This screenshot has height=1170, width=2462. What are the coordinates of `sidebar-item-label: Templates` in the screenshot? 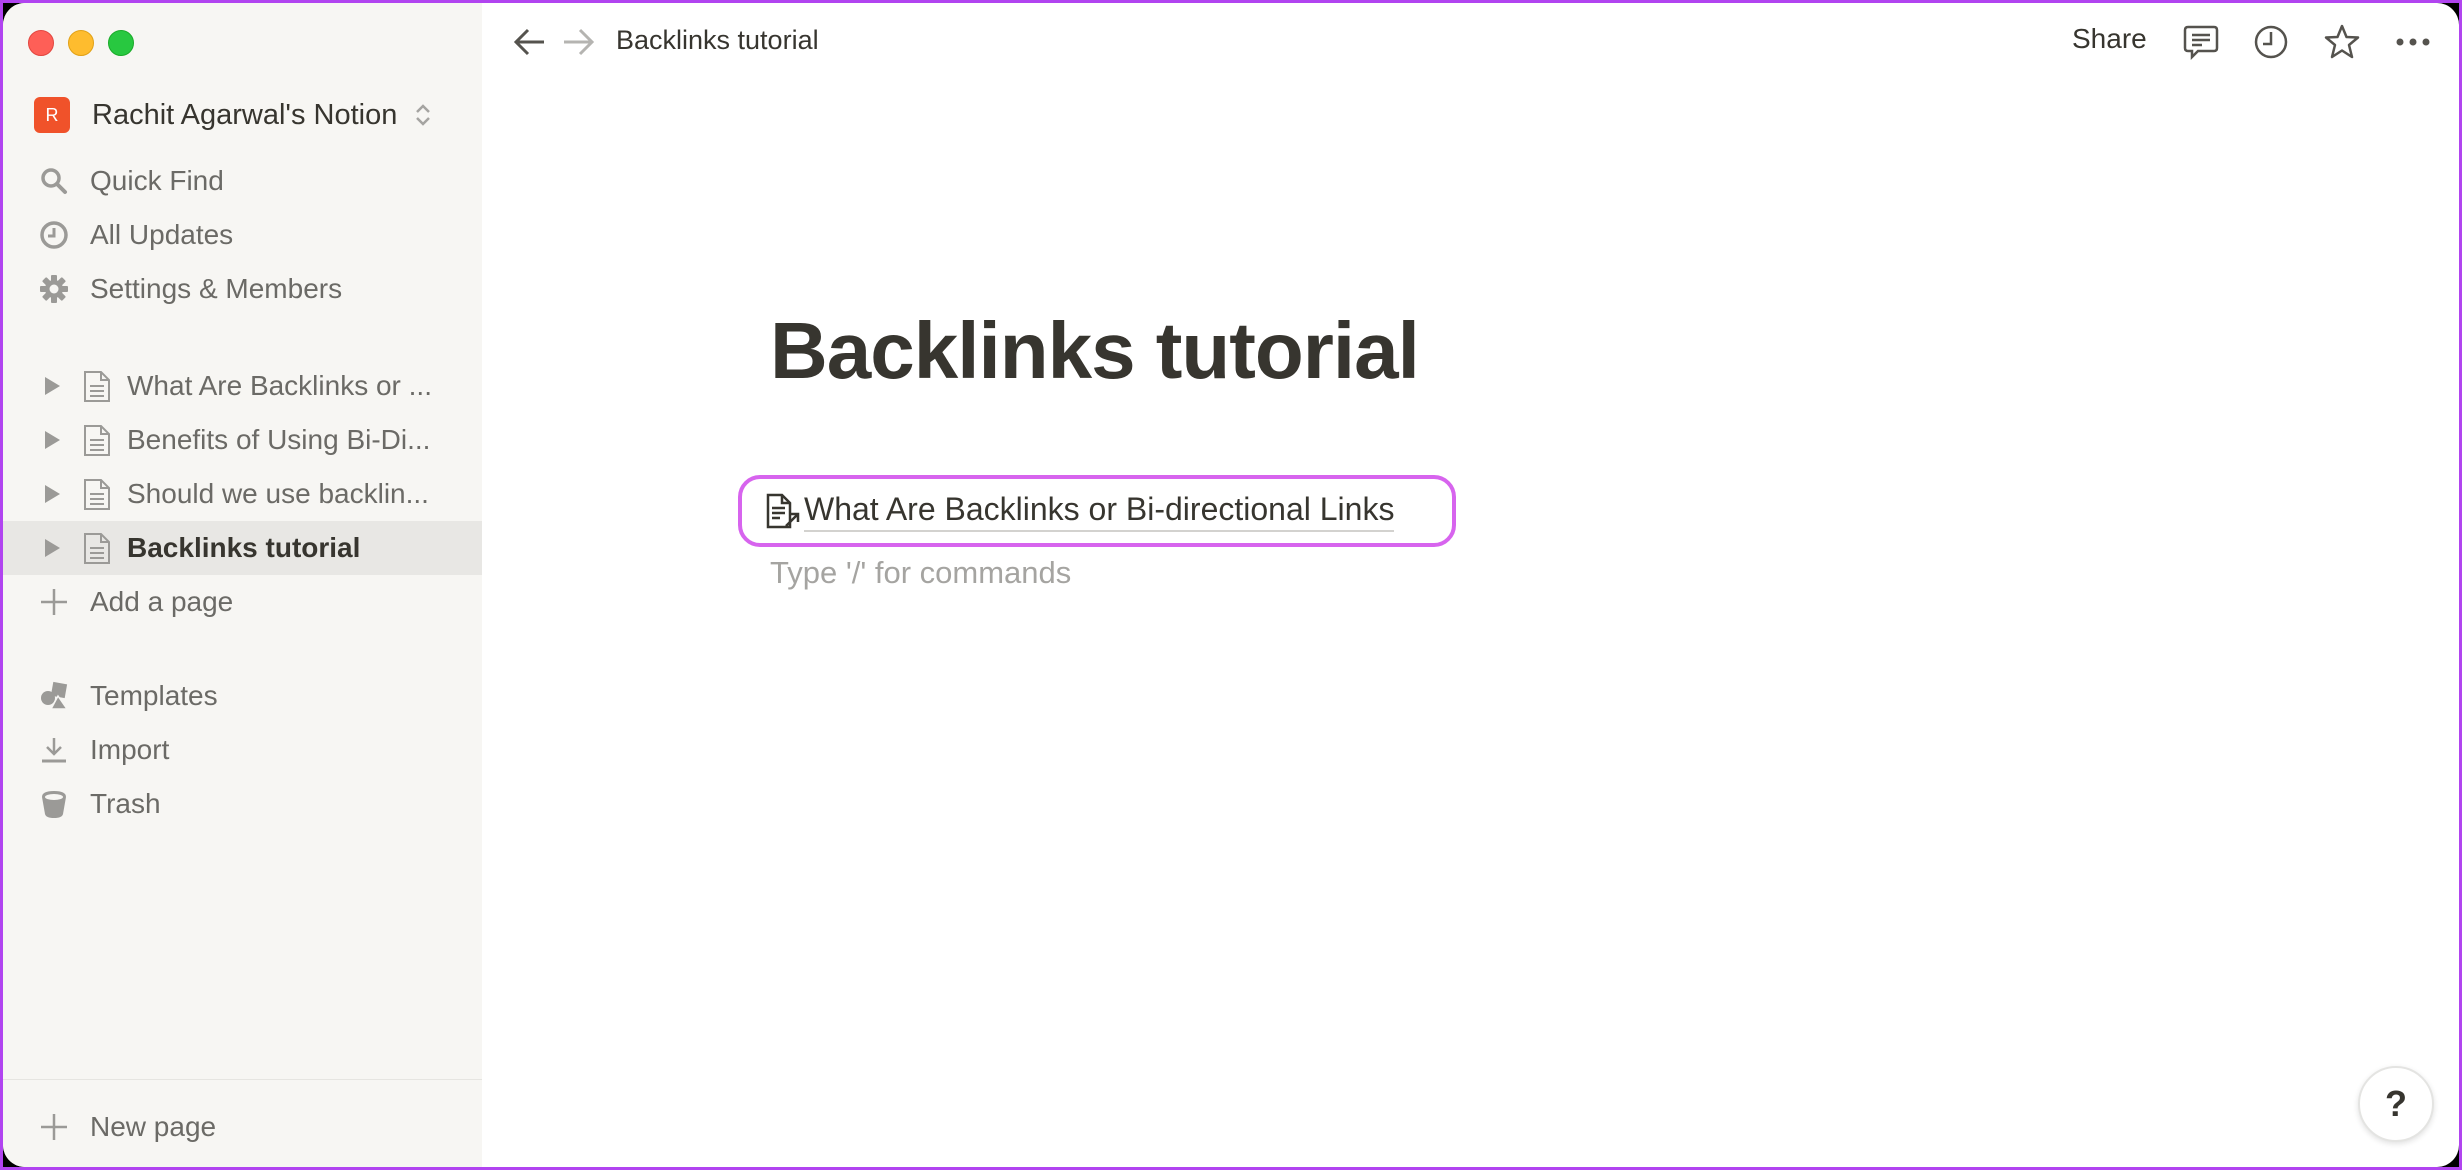 It's located at (154, 695).